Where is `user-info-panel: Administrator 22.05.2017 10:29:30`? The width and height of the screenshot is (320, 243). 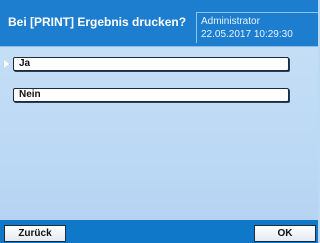
user-info-panel: Administrator 22.05.2017 10:29:30 is located at coordinates (257, 27).